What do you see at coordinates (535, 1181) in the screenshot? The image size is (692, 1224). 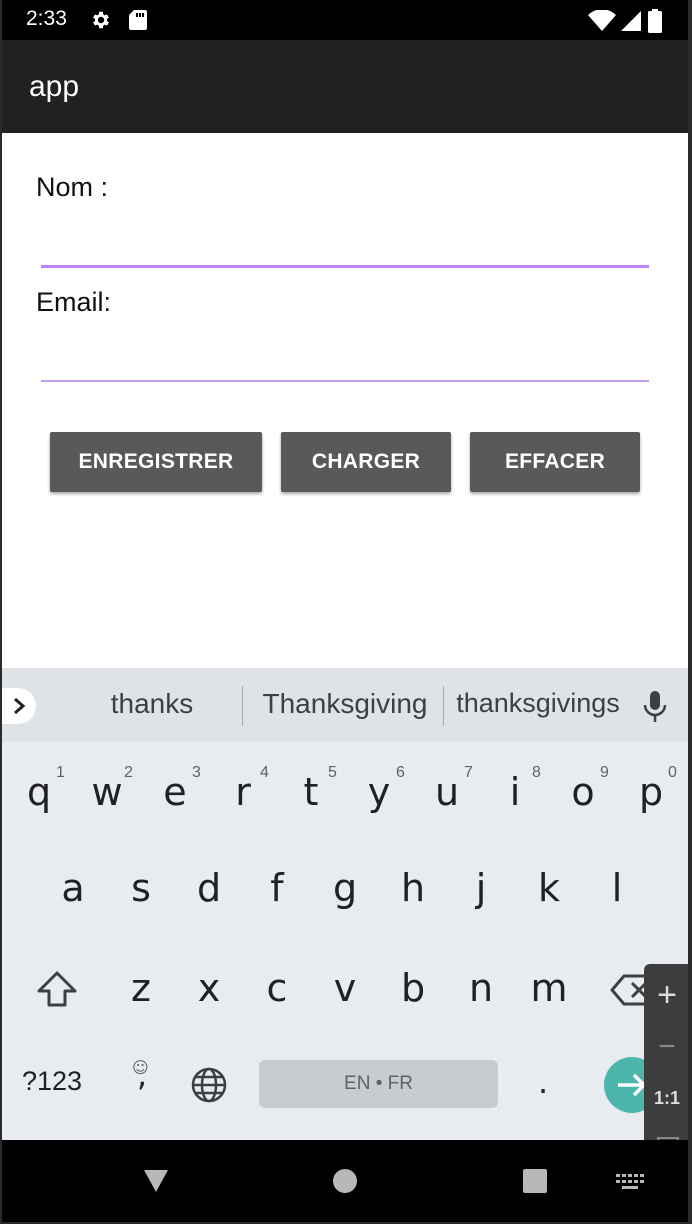 I see `recents-icon` at bounding box center [535, 1181].